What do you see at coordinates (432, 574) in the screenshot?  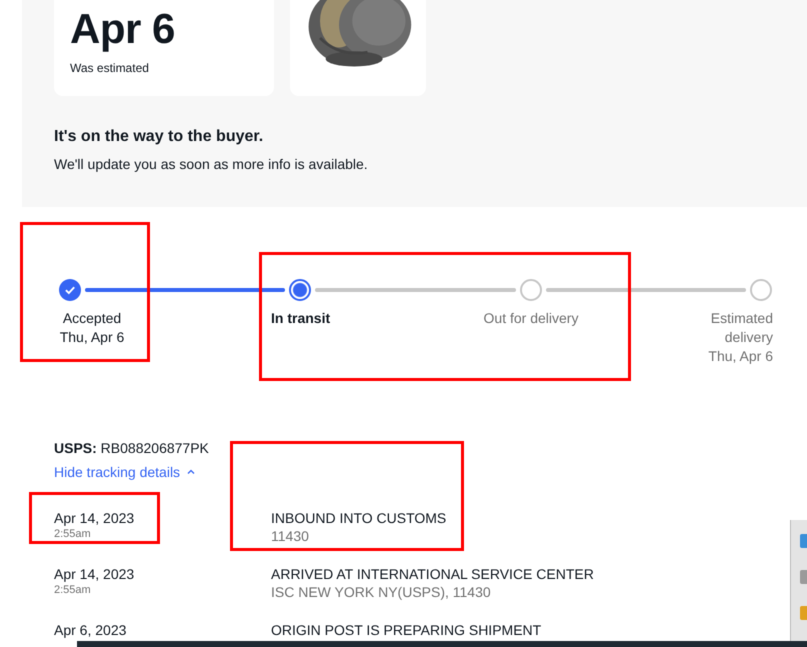 I see `event-description: ARRIVED AT INTERNATIONAL SERVICE CENTER` at bounding box center [432, 574].